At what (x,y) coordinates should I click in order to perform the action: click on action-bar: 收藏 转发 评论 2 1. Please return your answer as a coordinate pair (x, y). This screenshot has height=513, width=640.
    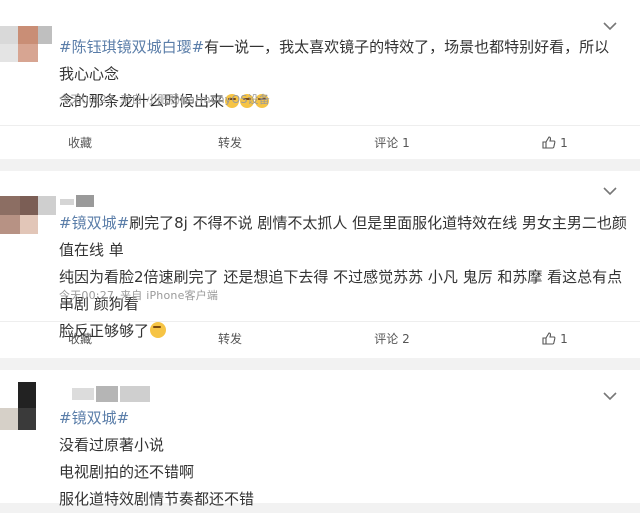
    Looking at the image, I should click on (320, 338).